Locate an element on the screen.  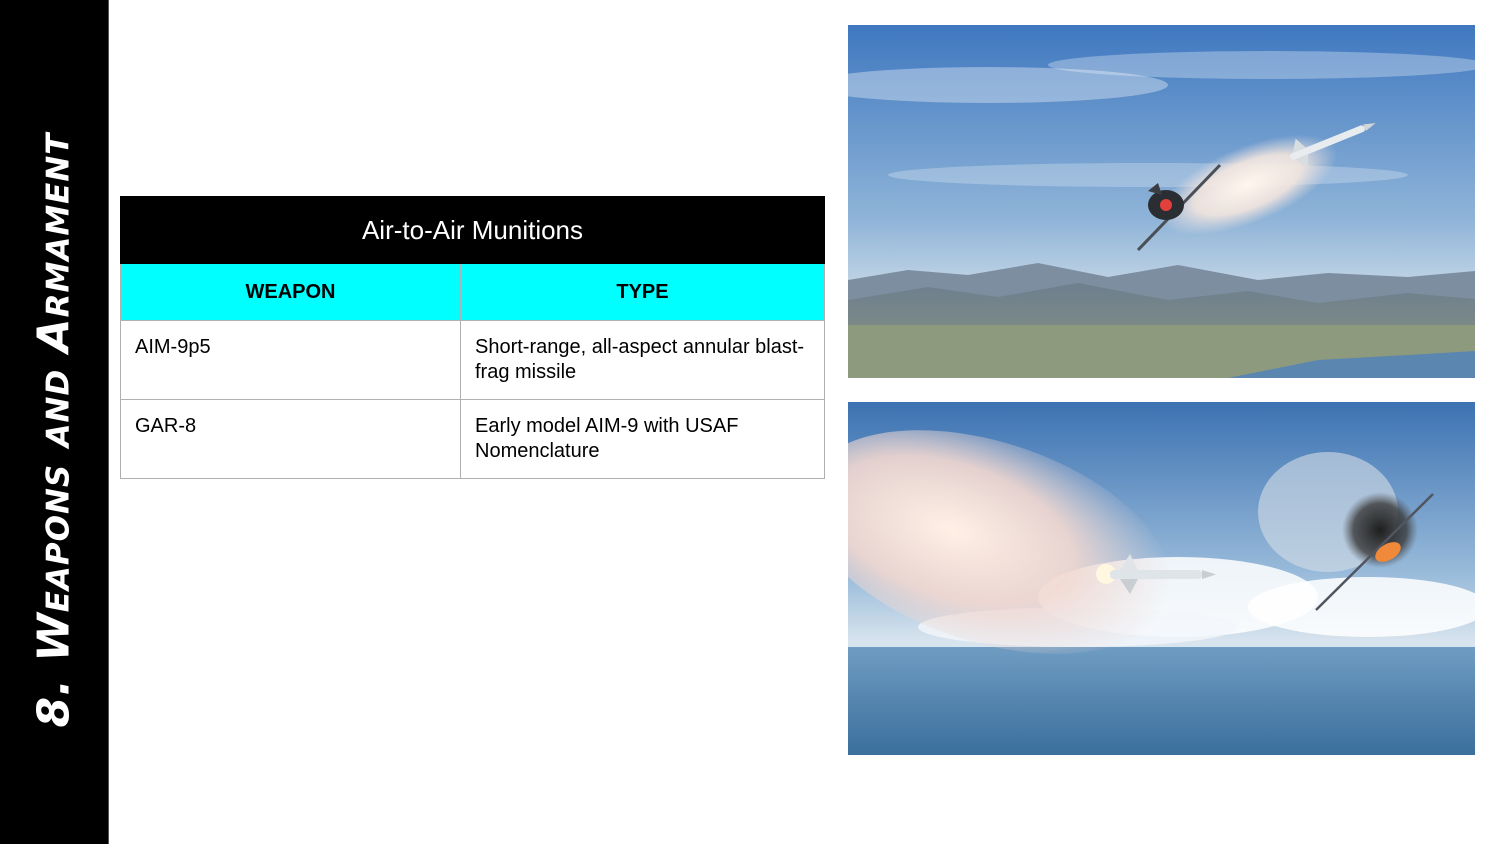
weapon-cell: GAR-8 is located at coordinates (290, 439).